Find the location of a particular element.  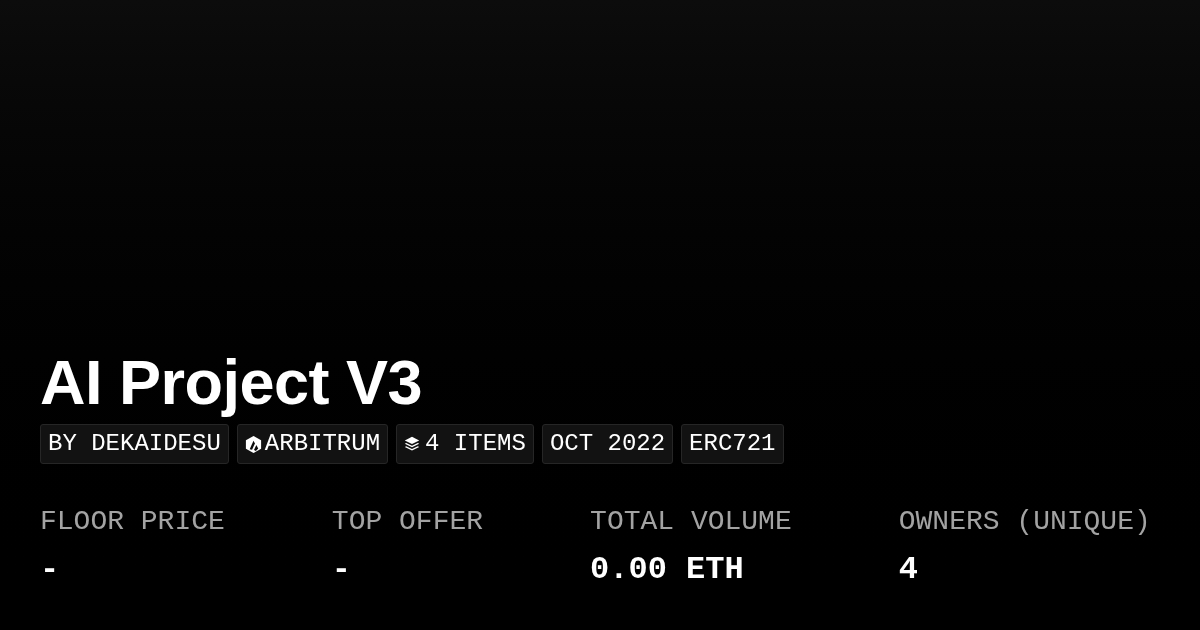

tag-chip: ERC721 is located at coordinates (732, 444).